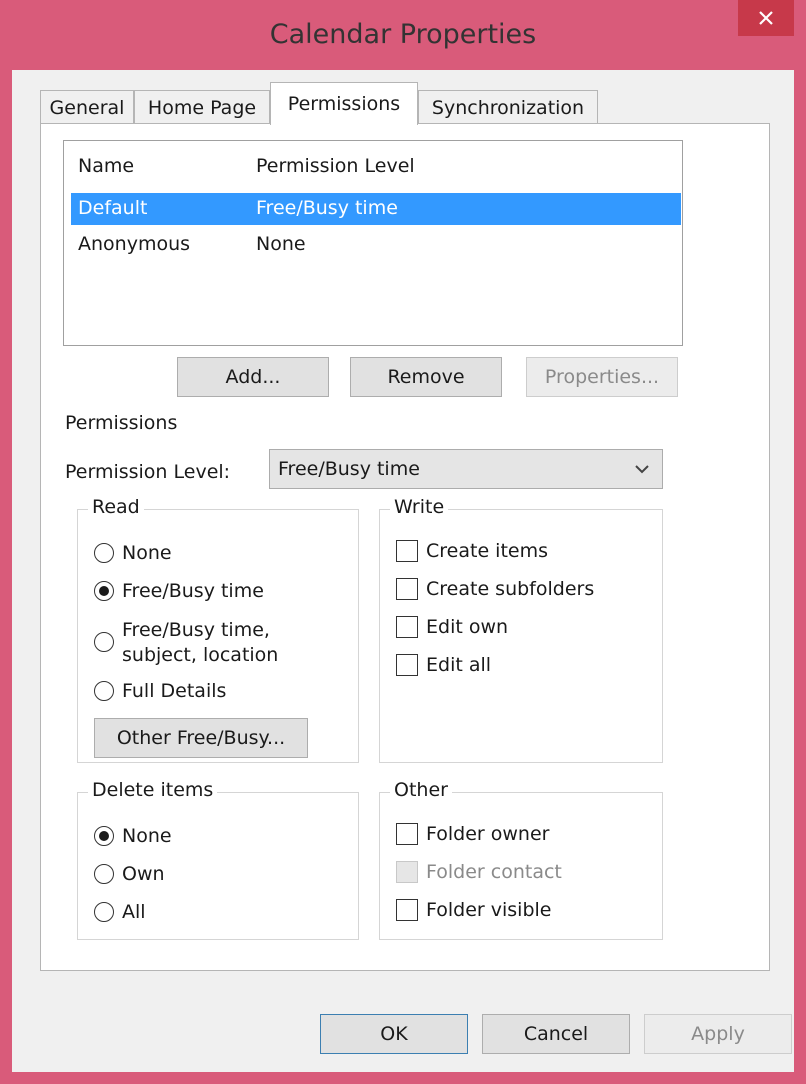  I want to click on option-label: Own, so click(143, 874).